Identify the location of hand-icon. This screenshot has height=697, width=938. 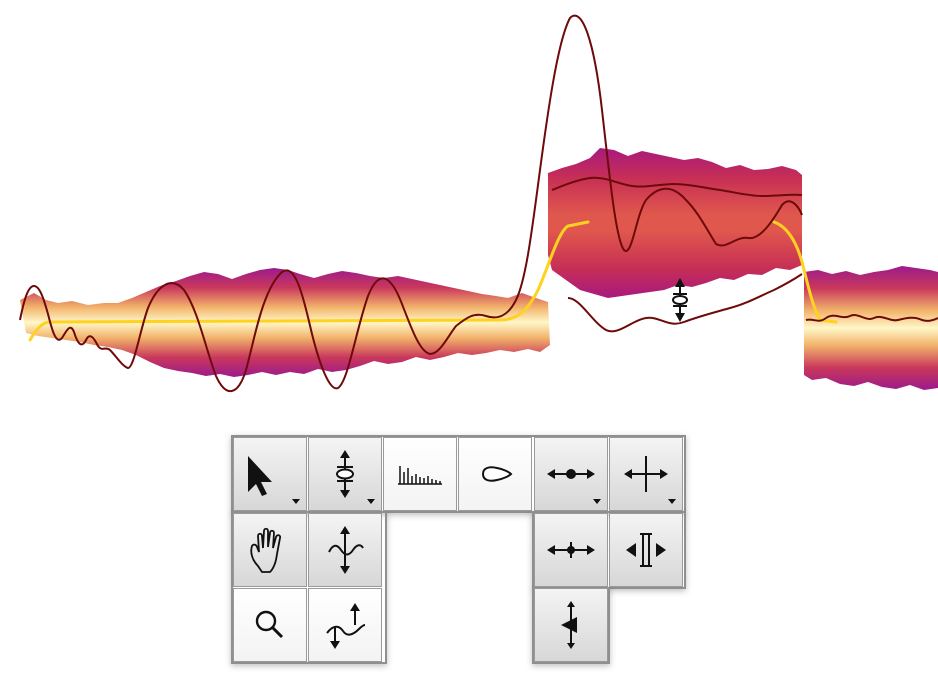
(266, 550).